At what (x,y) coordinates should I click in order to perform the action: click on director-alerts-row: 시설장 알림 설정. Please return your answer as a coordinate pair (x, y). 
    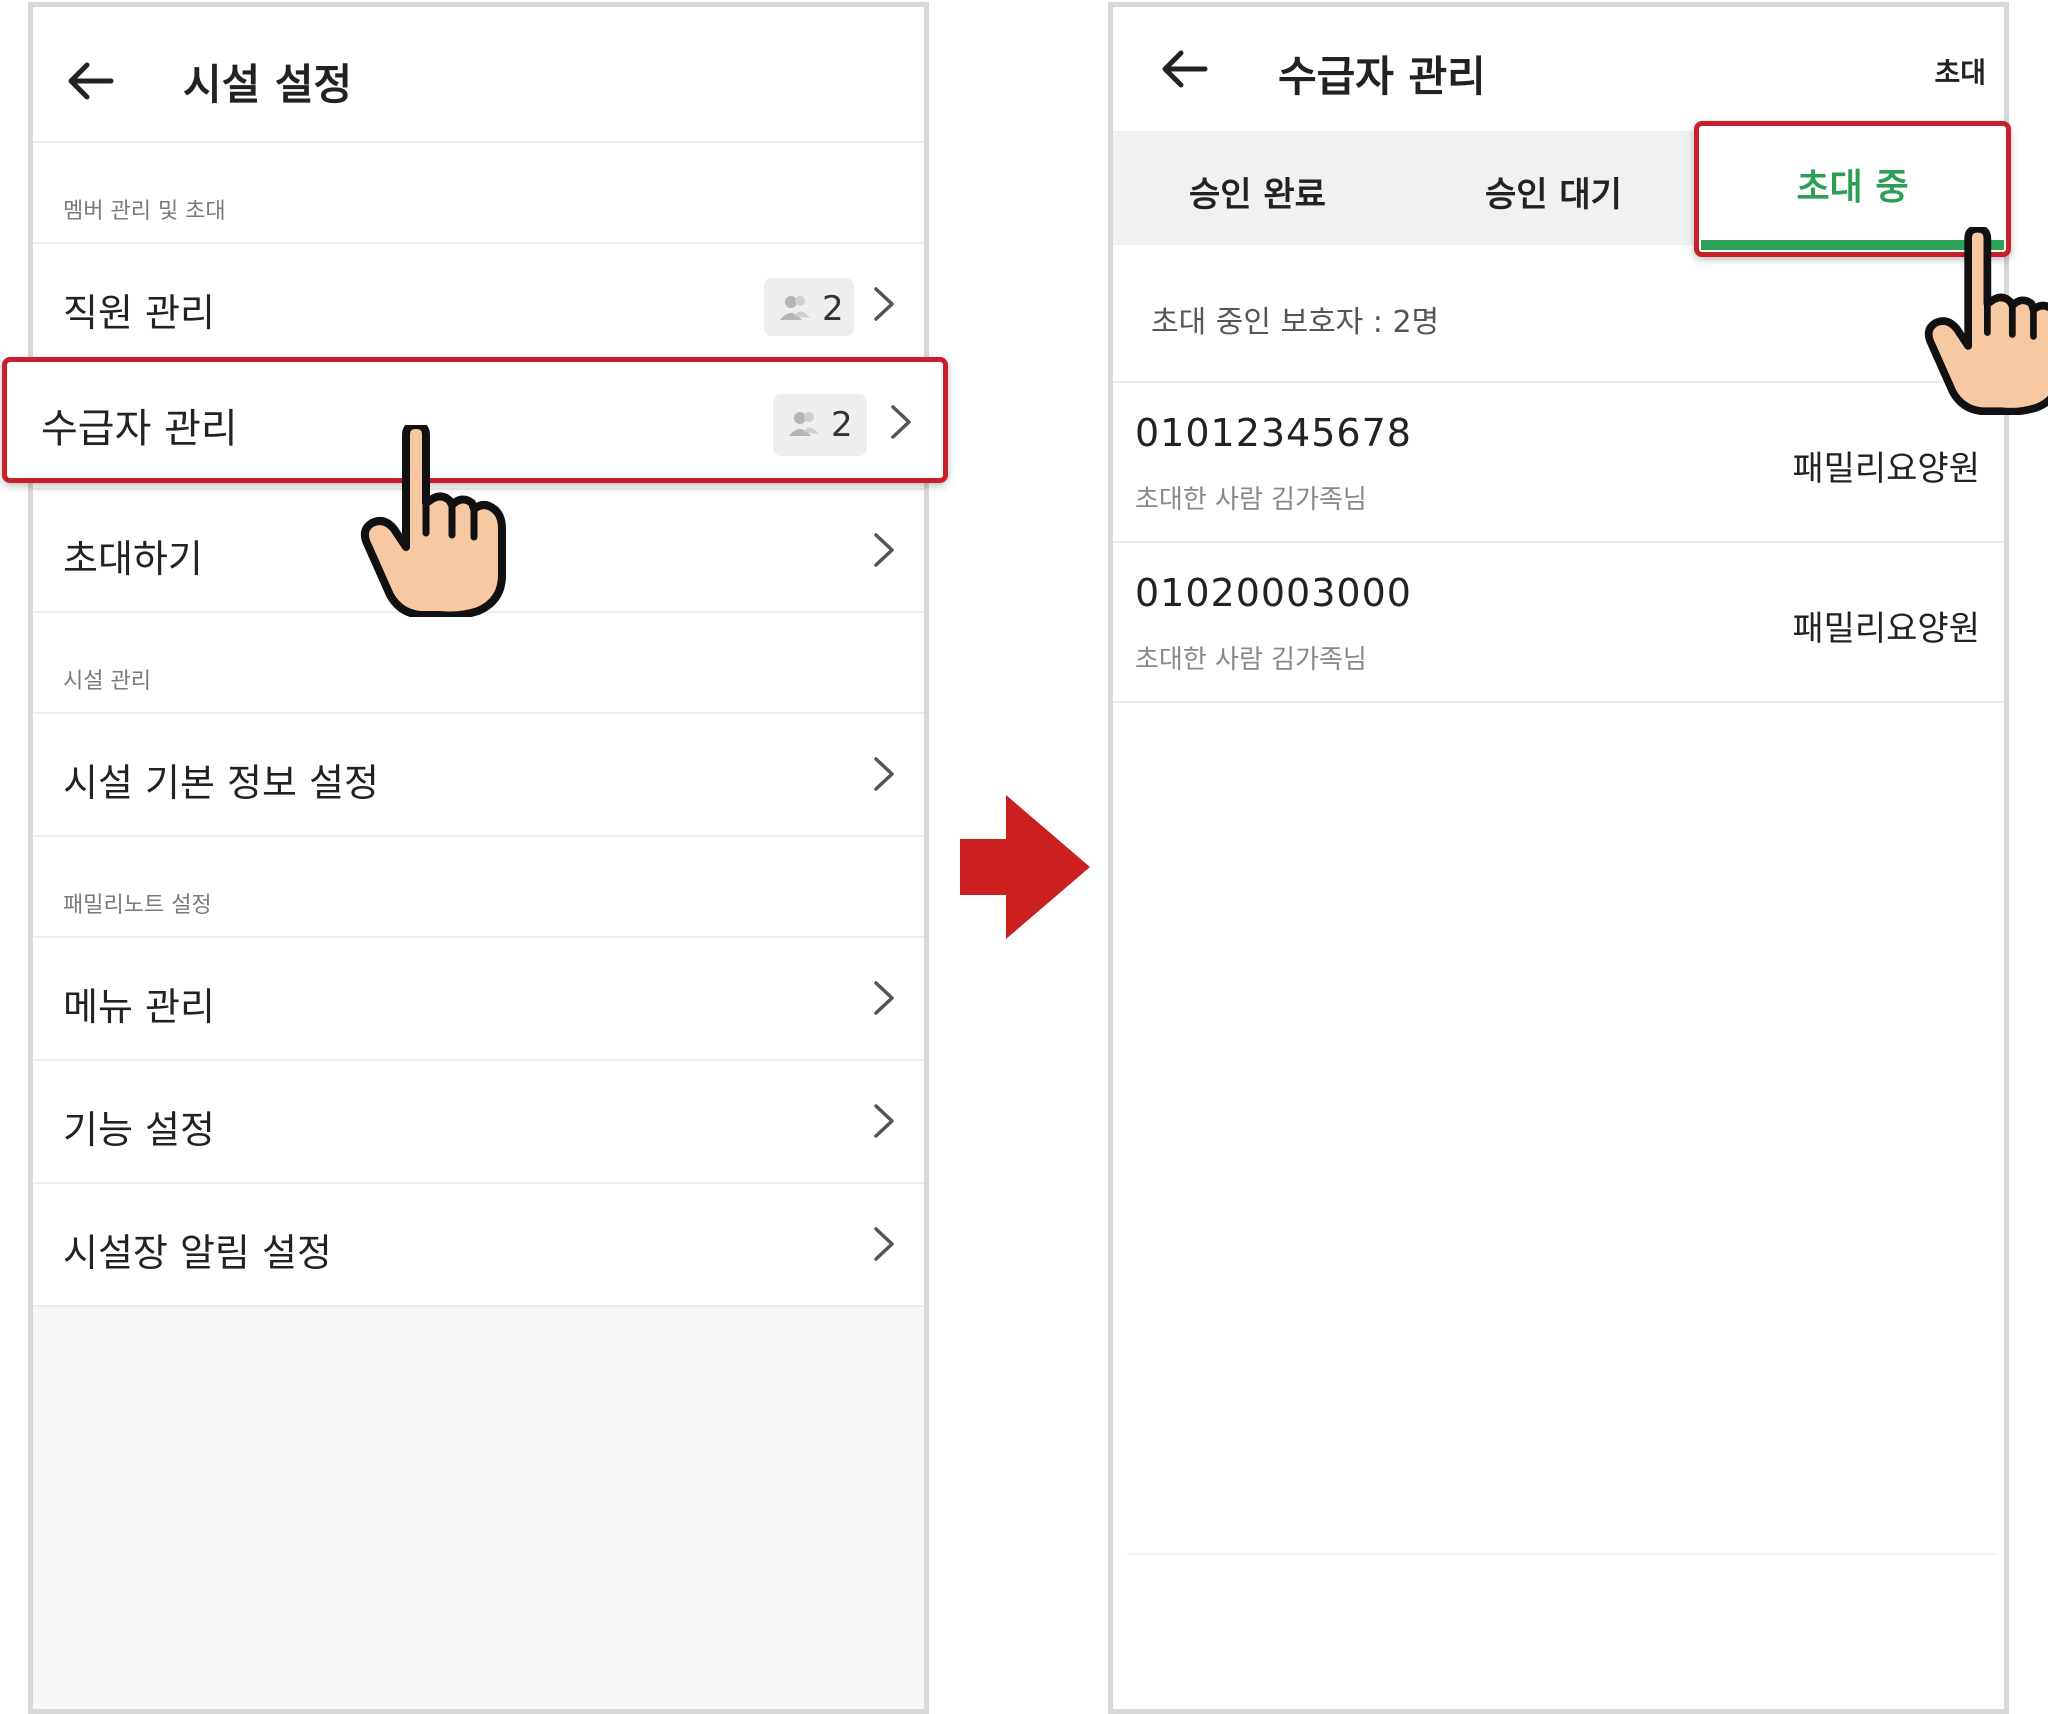
    Looking at the image, I should click on (478, 1245).